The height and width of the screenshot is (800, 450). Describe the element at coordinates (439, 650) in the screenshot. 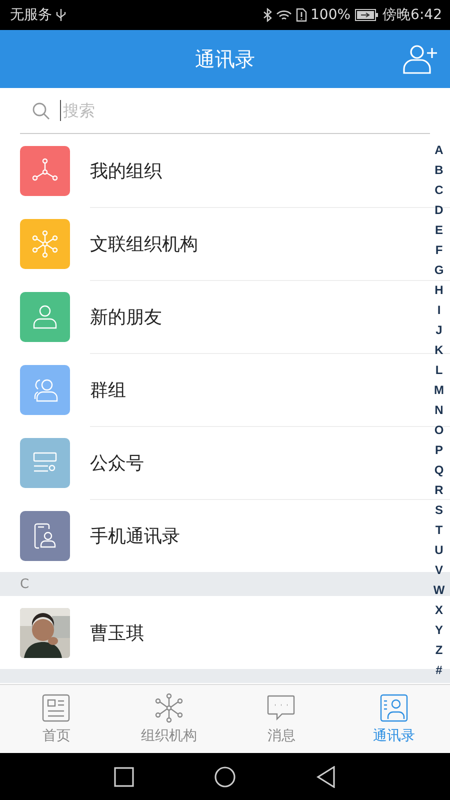

I see `index-letter: Z` at that location.